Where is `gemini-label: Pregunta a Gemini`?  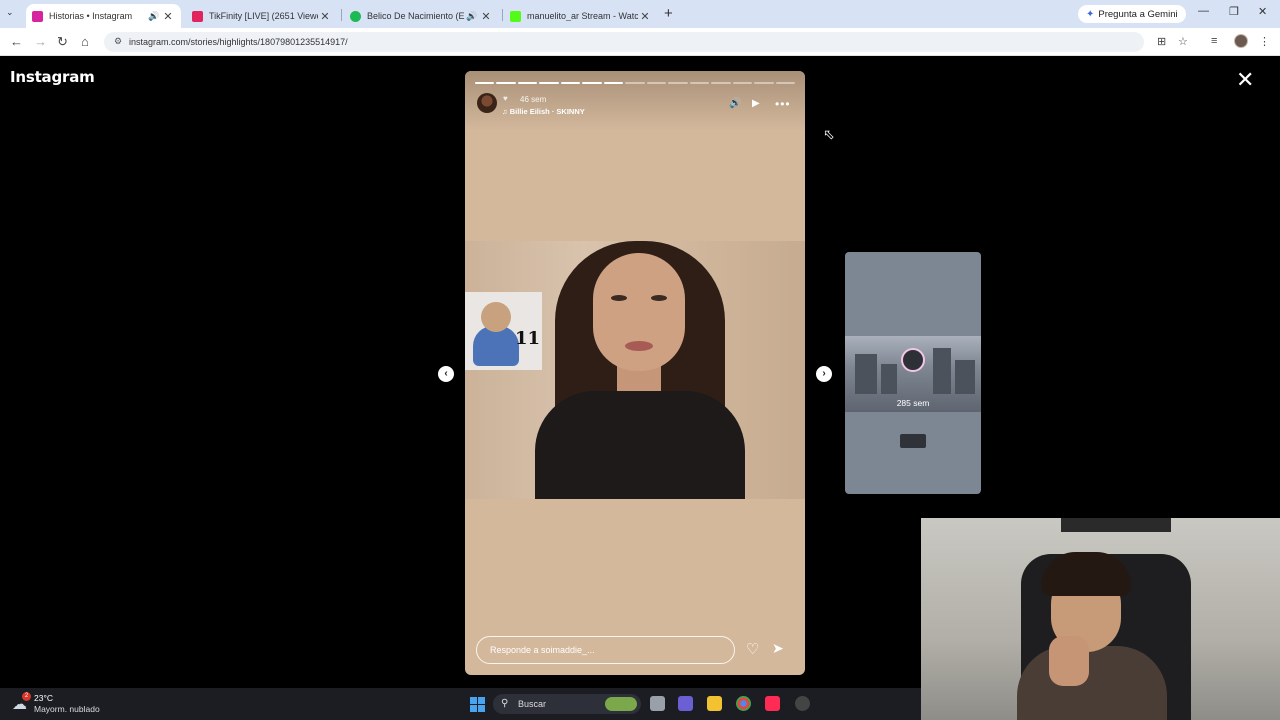
gemini-label: Pregunta a Gemini is located at coordinates (1138, 14).